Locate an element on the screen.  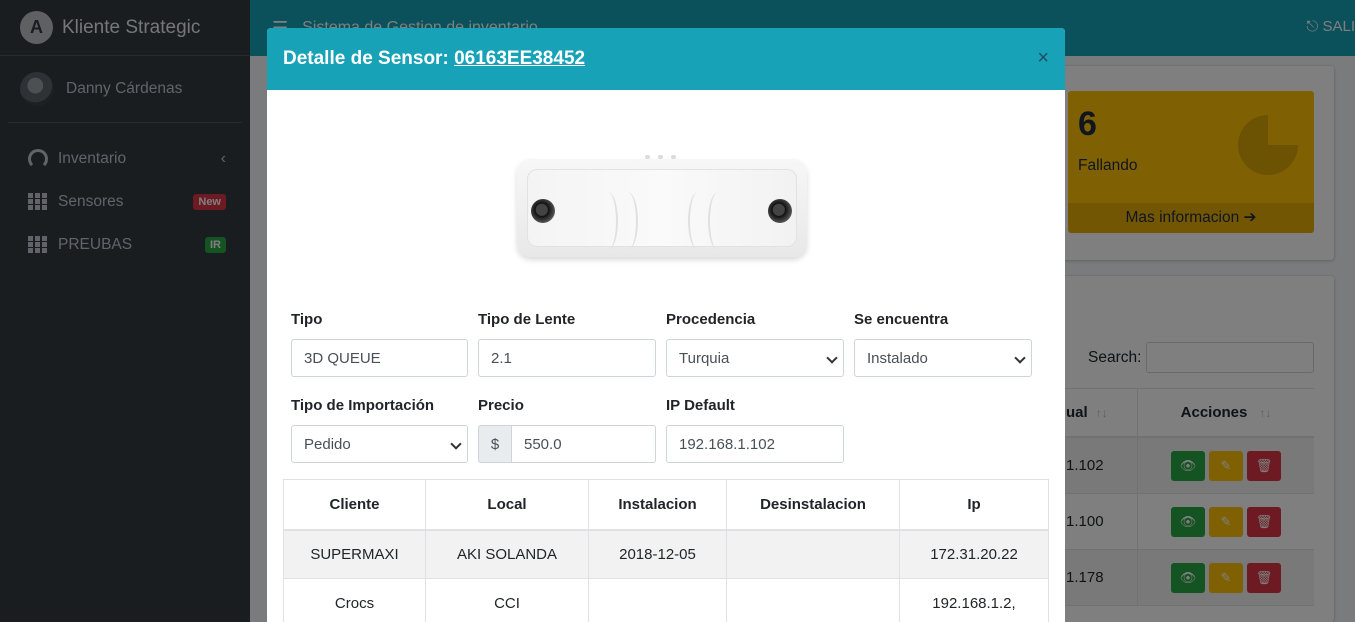
currency-addon: $ is located at coordinates (495, 444).